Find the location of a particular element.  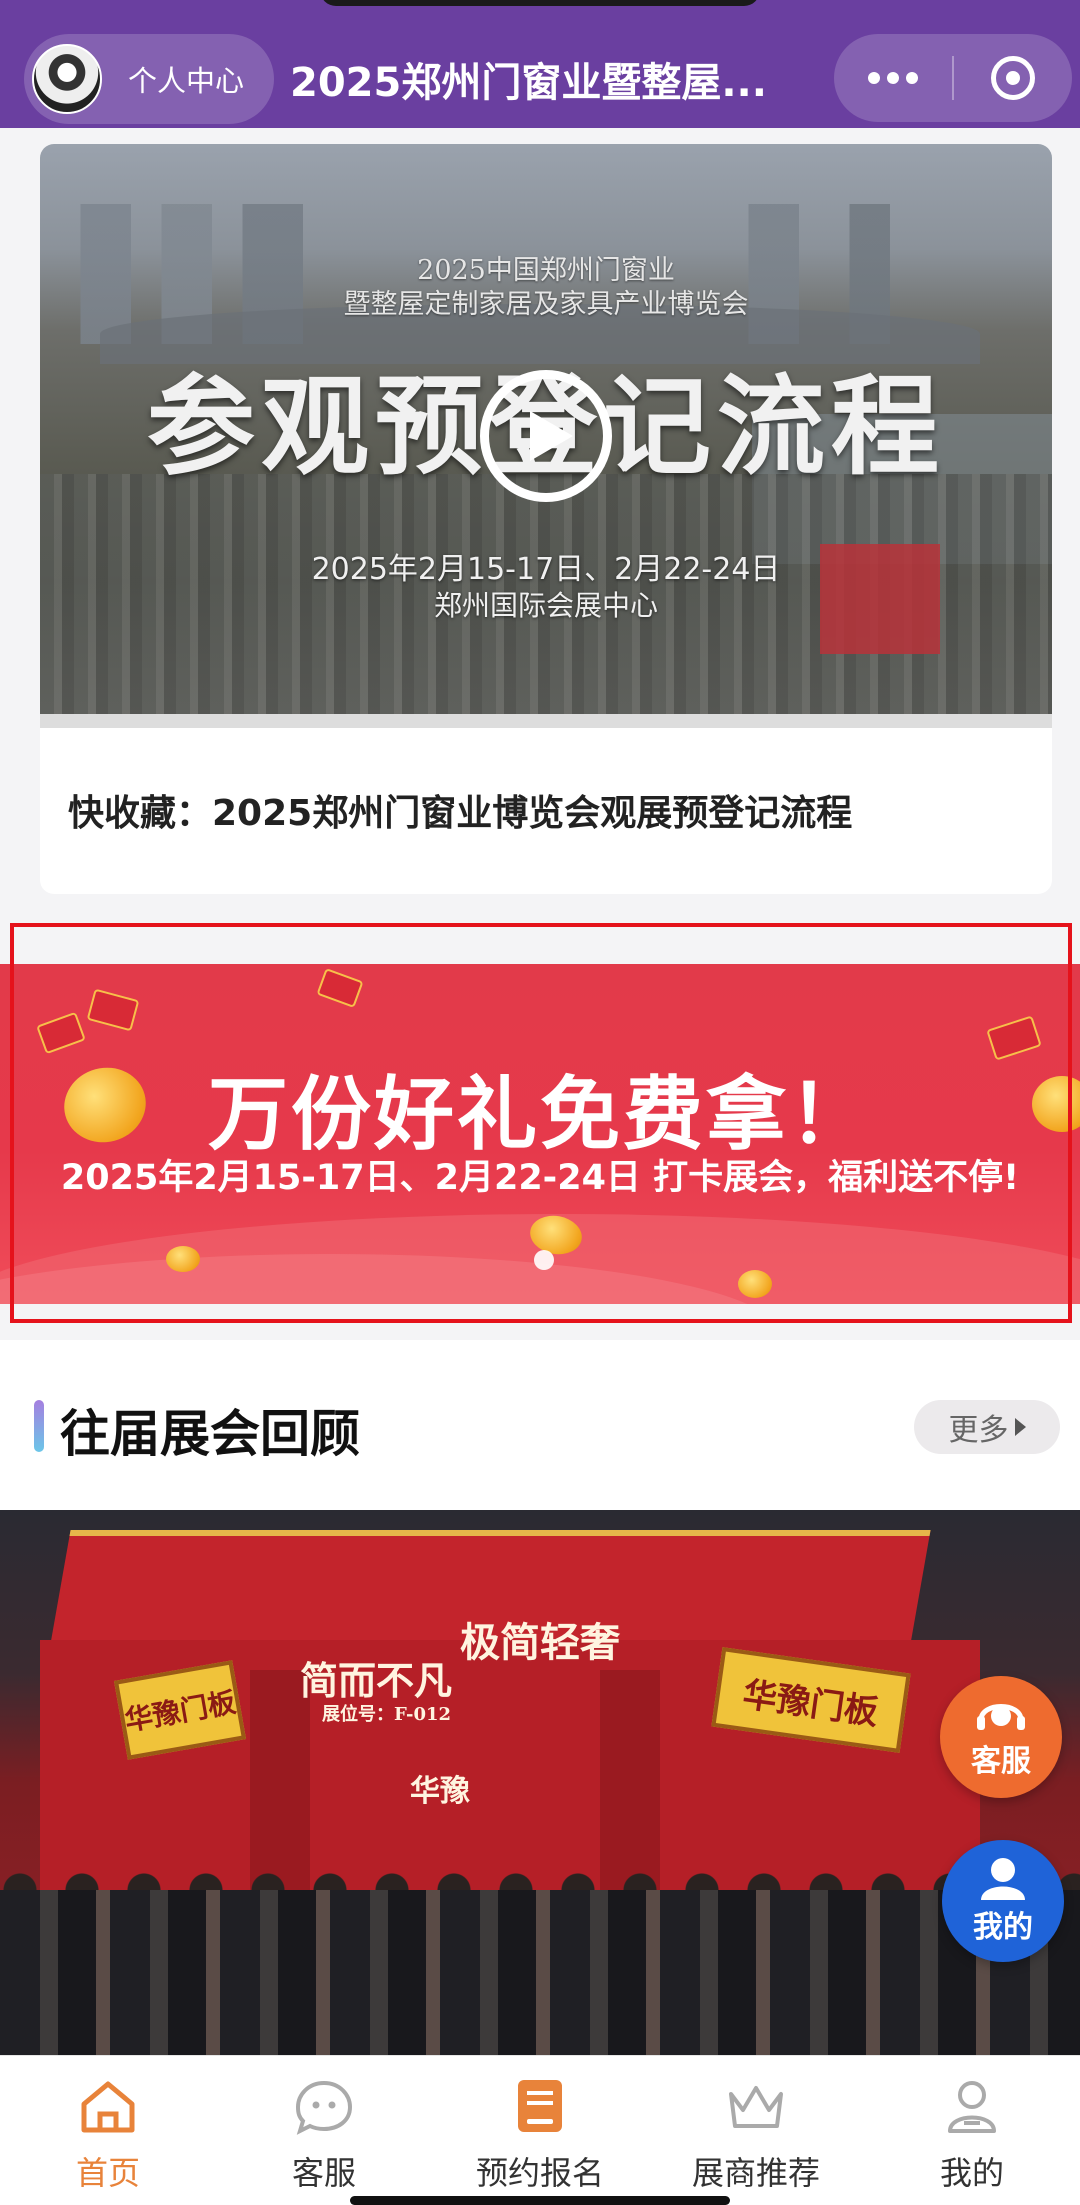

tab-exhibitors: 展商推荐 is located at coordinates (756, 2130).